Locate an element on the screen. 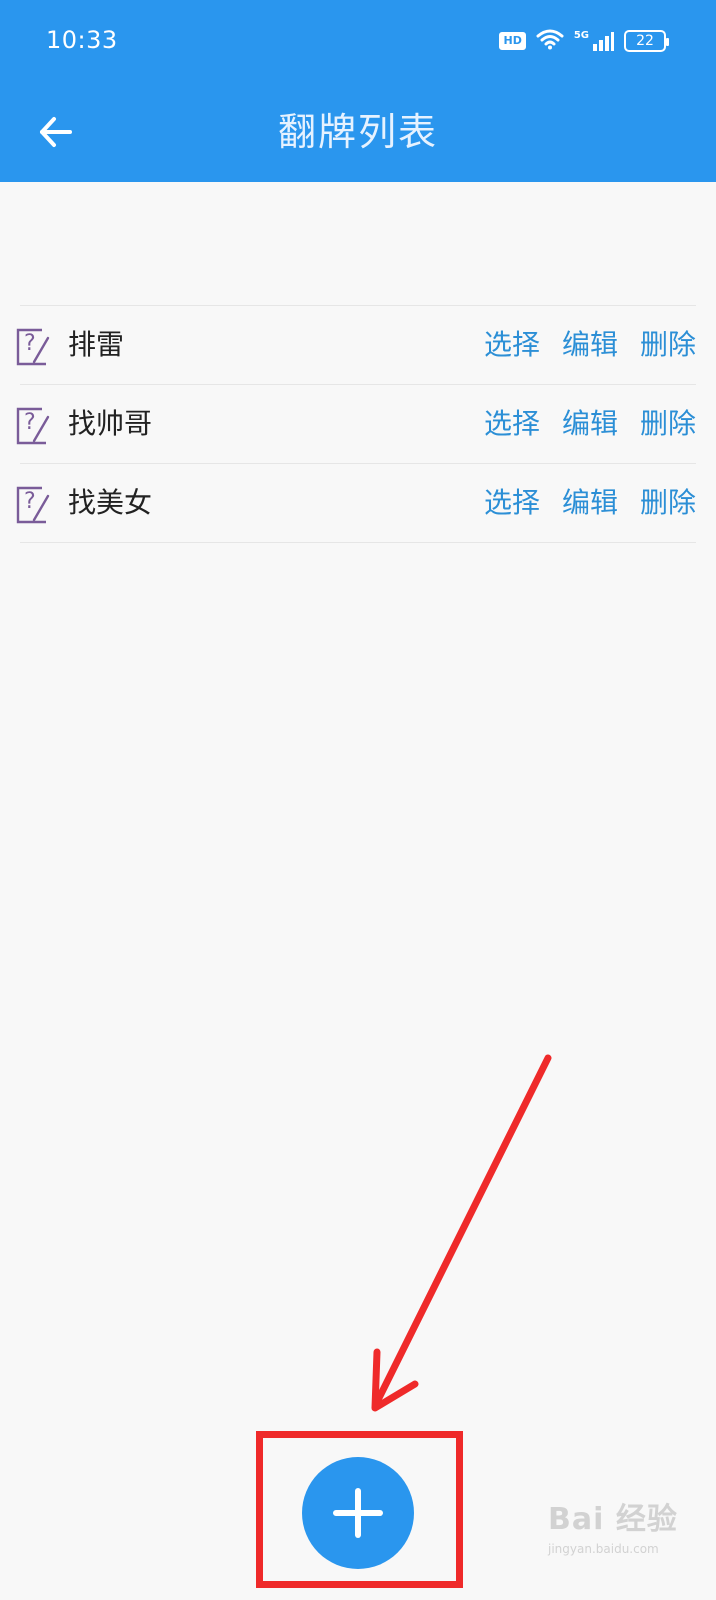 Image resolution: width=716 pixels, height=1600 pixels. battery-level: 22 is located at coordinates (645, 41).